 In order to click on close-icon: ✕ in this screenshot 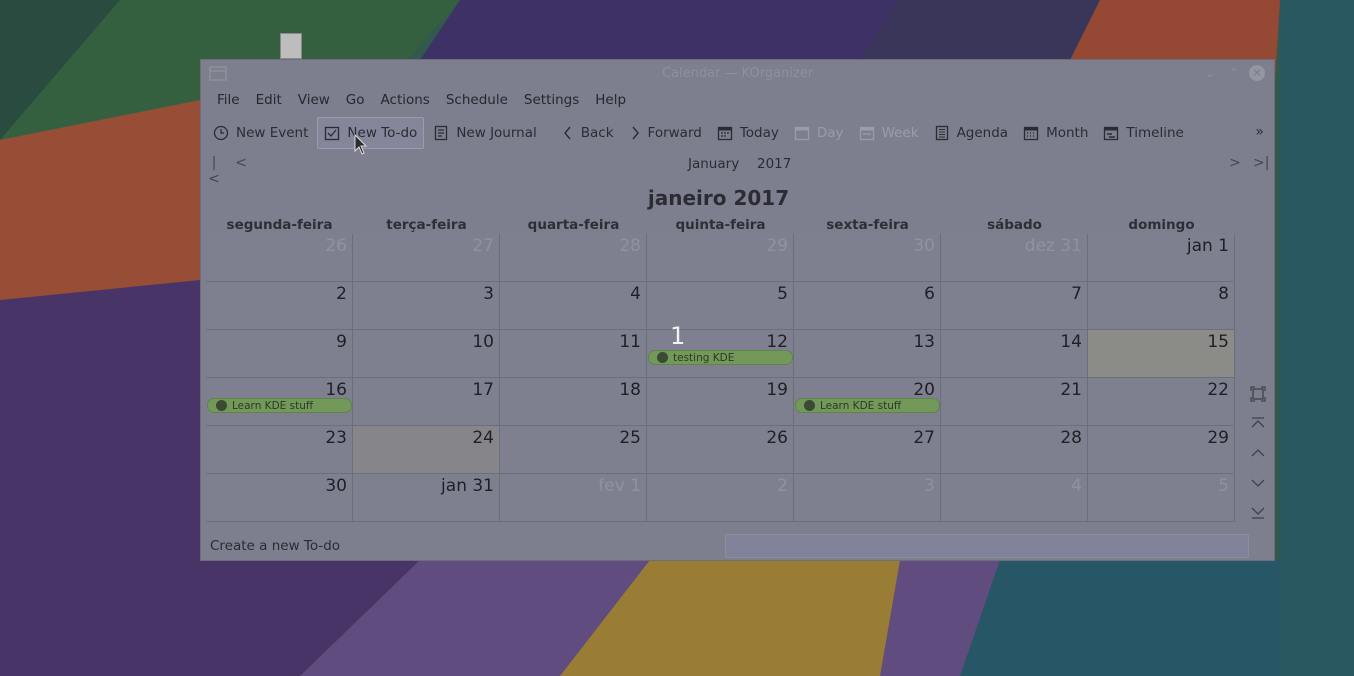, I will do `click(1257, 73)`.